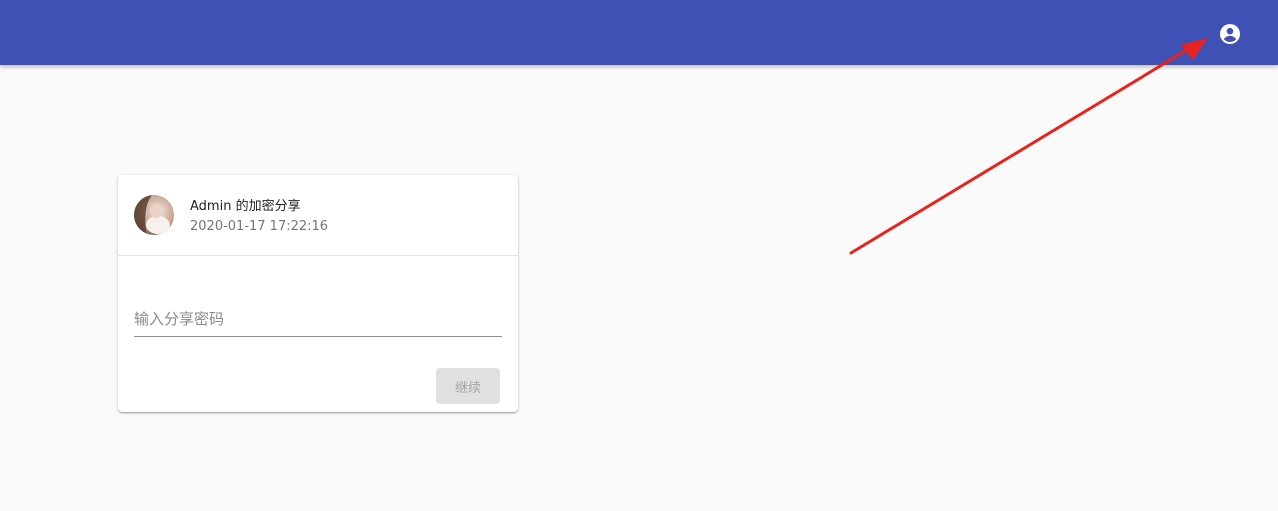 Image resolution: width=1278 pixels, height=511 pixels. Describe the element at coordinates (468, 386) in the screenshot. I see `continue-button: 继续` at that location.